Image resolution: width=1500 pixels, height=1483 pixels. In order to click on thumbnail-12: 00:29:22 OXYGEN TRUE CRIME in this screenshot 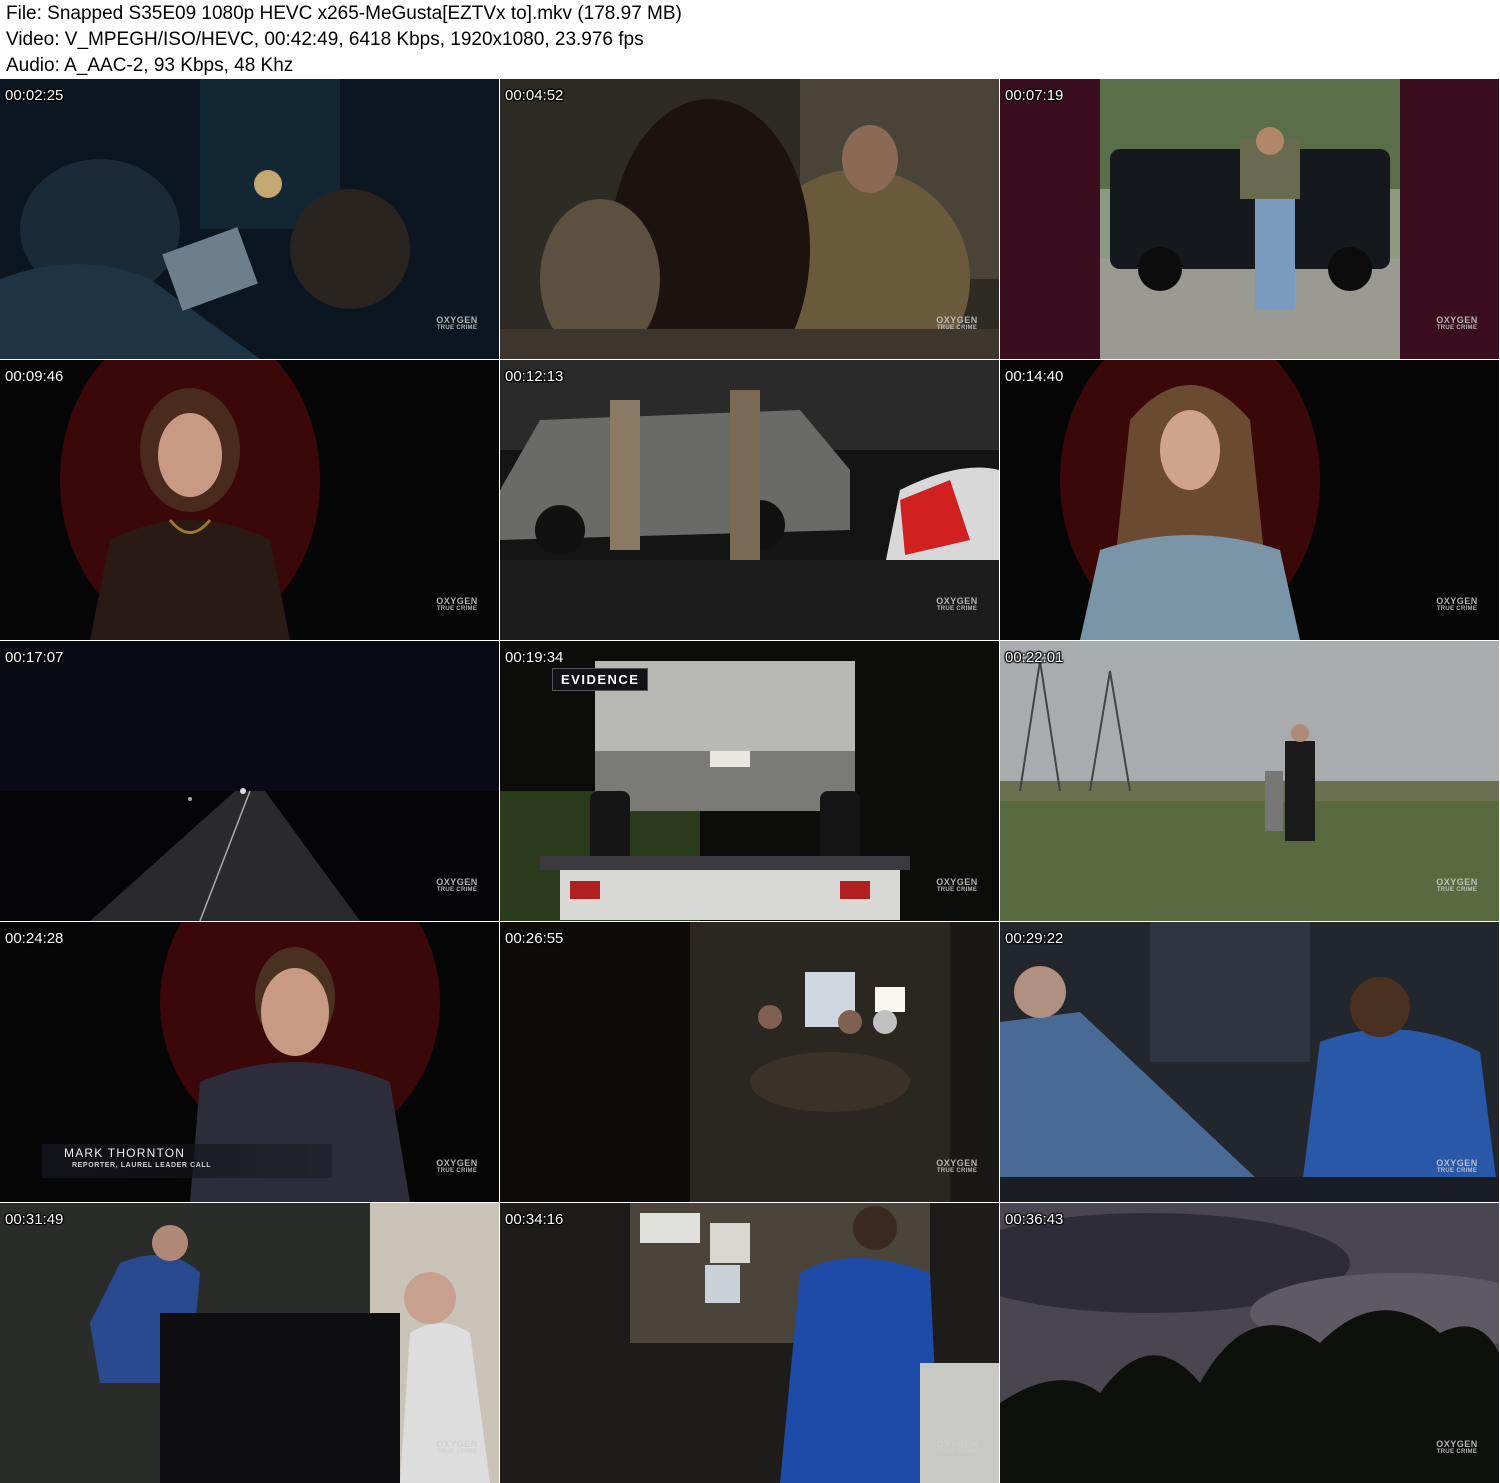, I will do `click(1249, 1062)`.